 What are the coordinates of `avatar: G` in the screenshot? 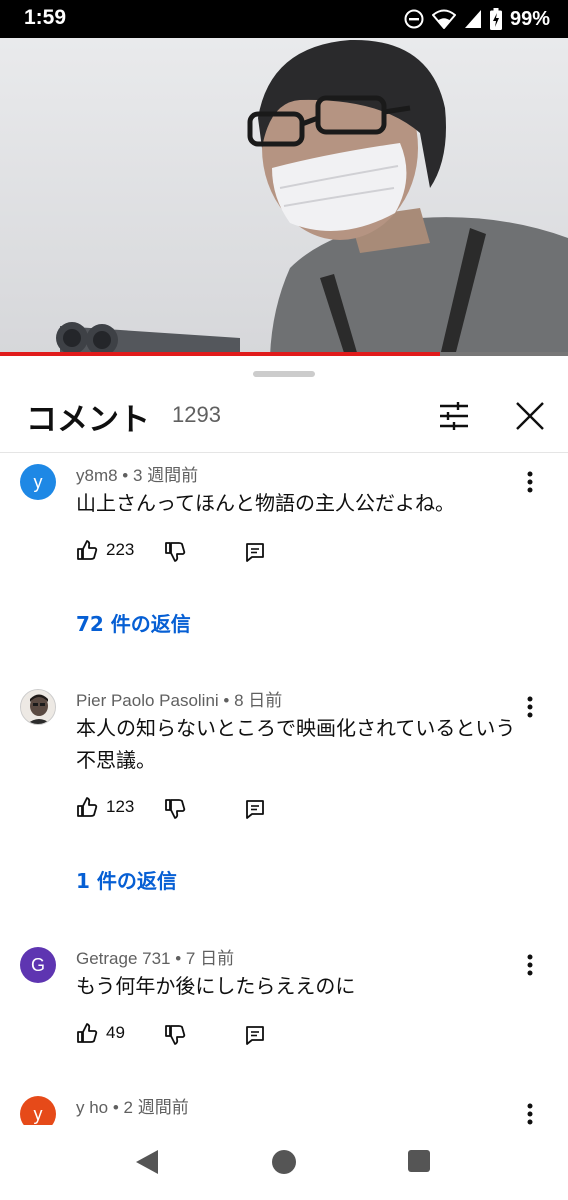 It's located at (38, 965).